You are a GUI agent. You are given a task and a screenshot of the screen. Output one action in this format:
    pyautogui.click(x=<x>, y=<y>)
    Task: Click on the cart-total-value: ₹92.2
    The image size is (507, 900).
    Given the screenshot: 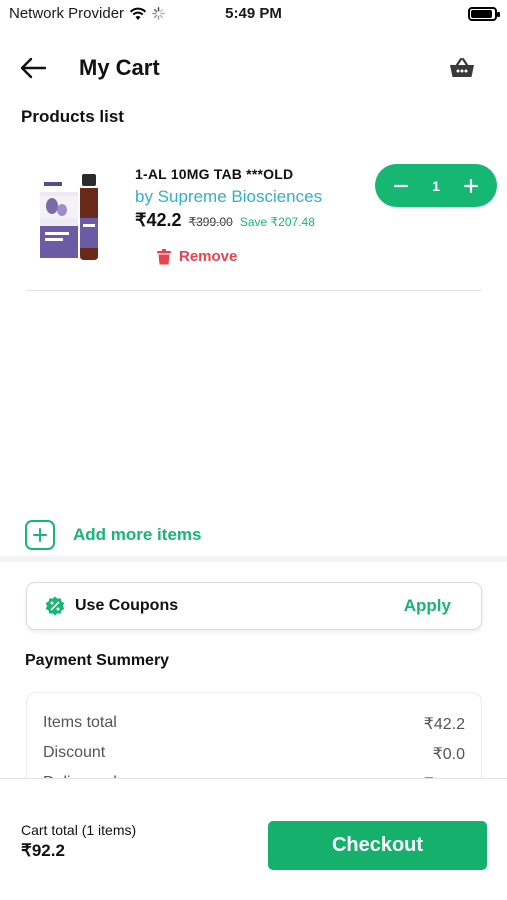 What is the action you would take?
    pyautogui.click(x=43, y=850)
    